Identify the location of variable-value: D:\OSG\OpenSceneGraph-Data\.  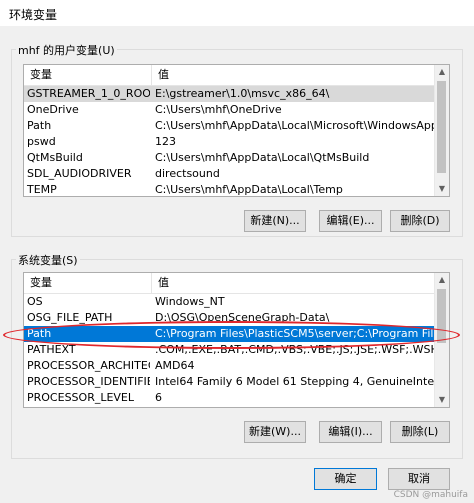
(242, 317).